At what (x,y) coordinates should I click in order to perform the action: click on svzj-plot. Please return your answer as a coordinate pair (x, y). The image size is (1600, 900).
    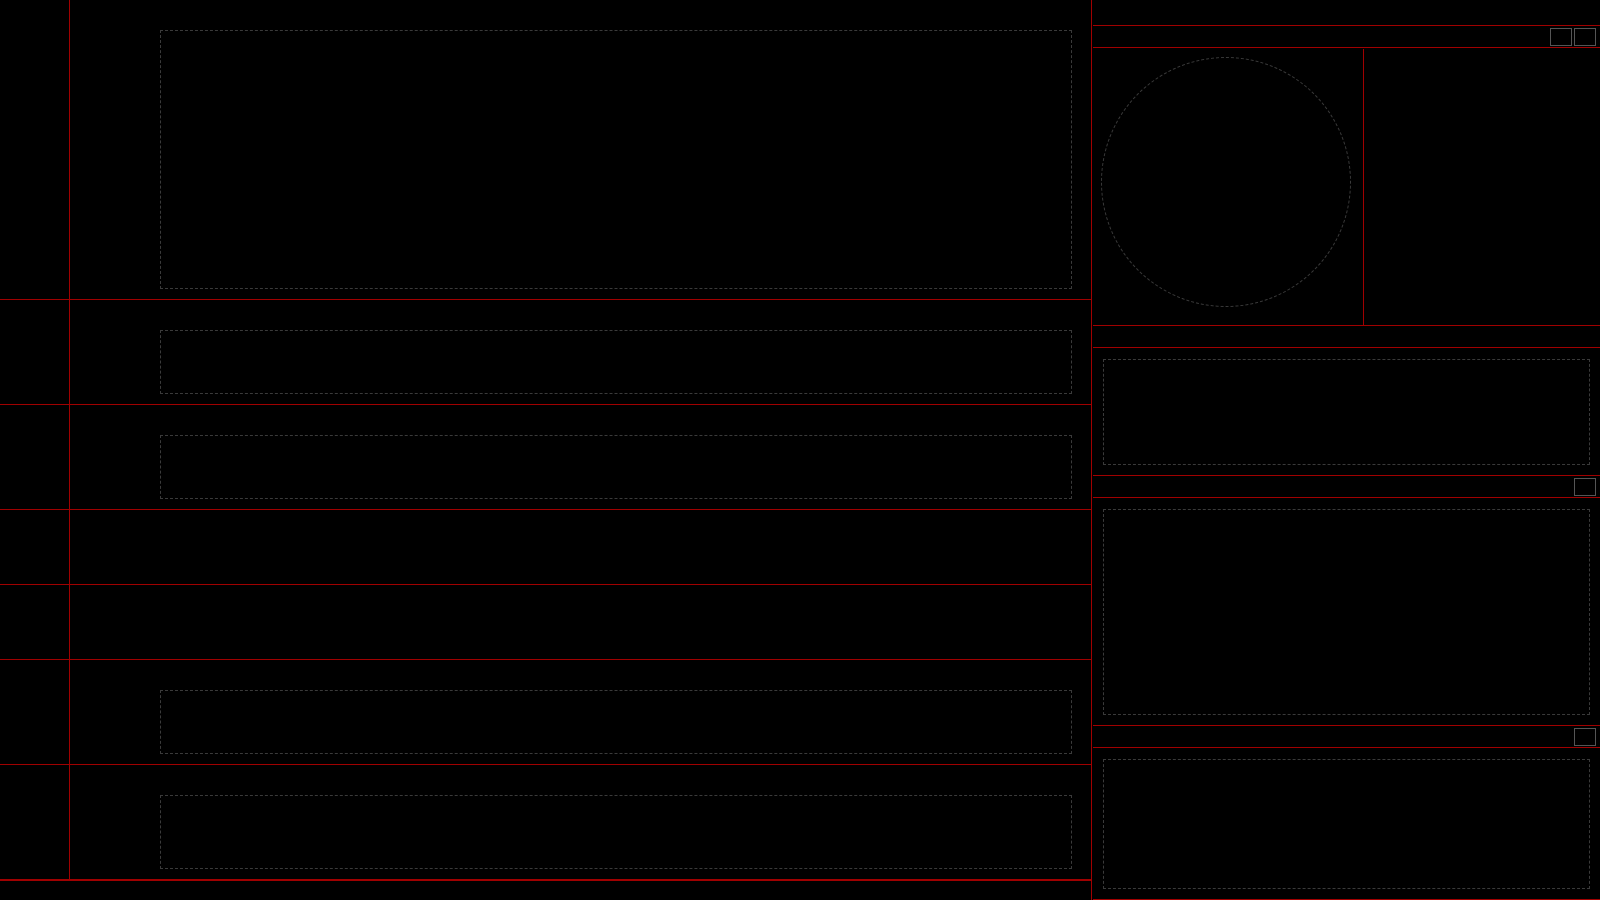
    Looking at the image, I should click on (581, 457).